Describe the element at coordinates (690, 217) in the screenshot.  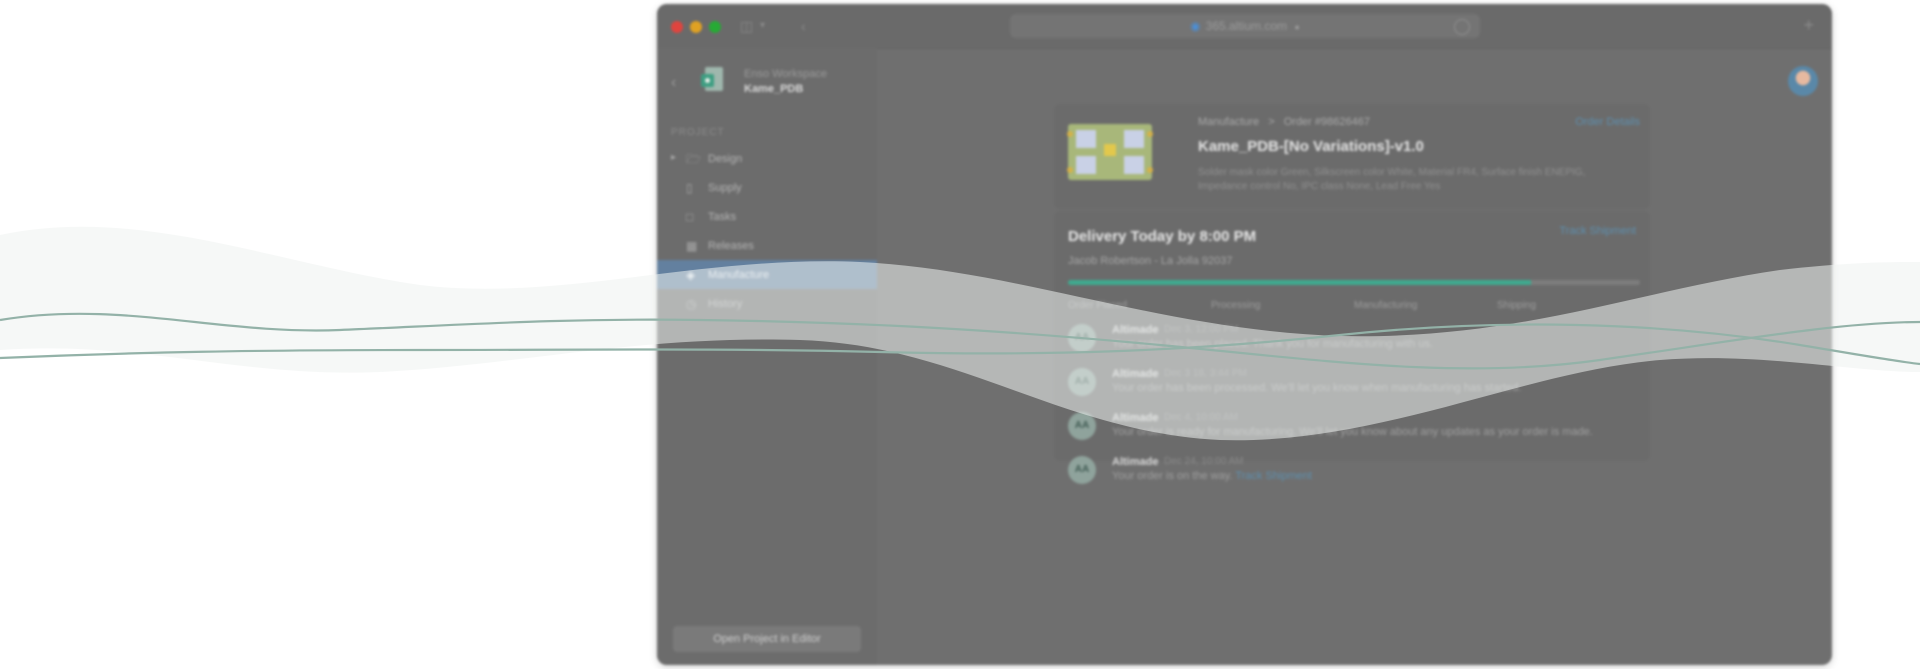
I see `chat-icon: □` at that location.